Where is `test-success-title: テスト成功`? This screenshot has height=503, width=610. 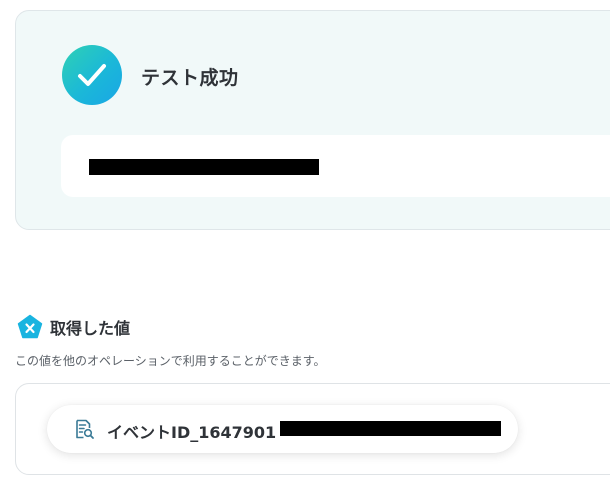 test-success-title: テスト成功 is located at coordinates (190, 78).